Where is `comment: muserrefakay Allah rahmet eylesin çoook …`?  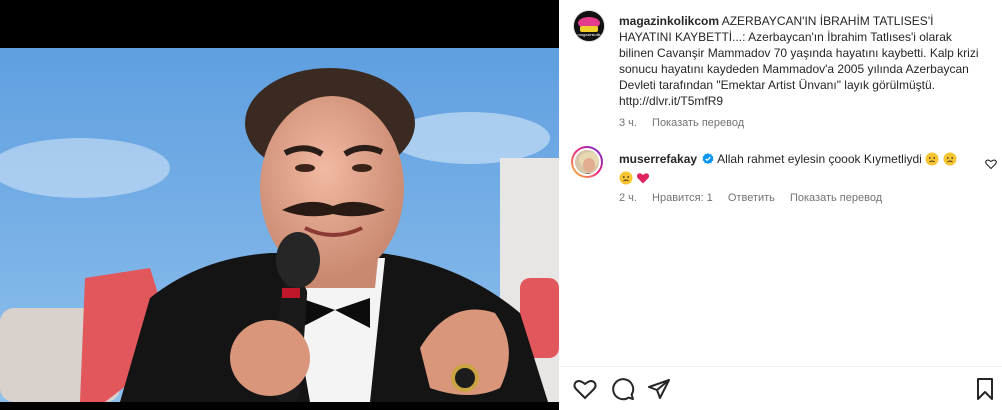
comment: muserrefakay Allah rahmet eylesin çoook … is located at coordinates (794, 170).